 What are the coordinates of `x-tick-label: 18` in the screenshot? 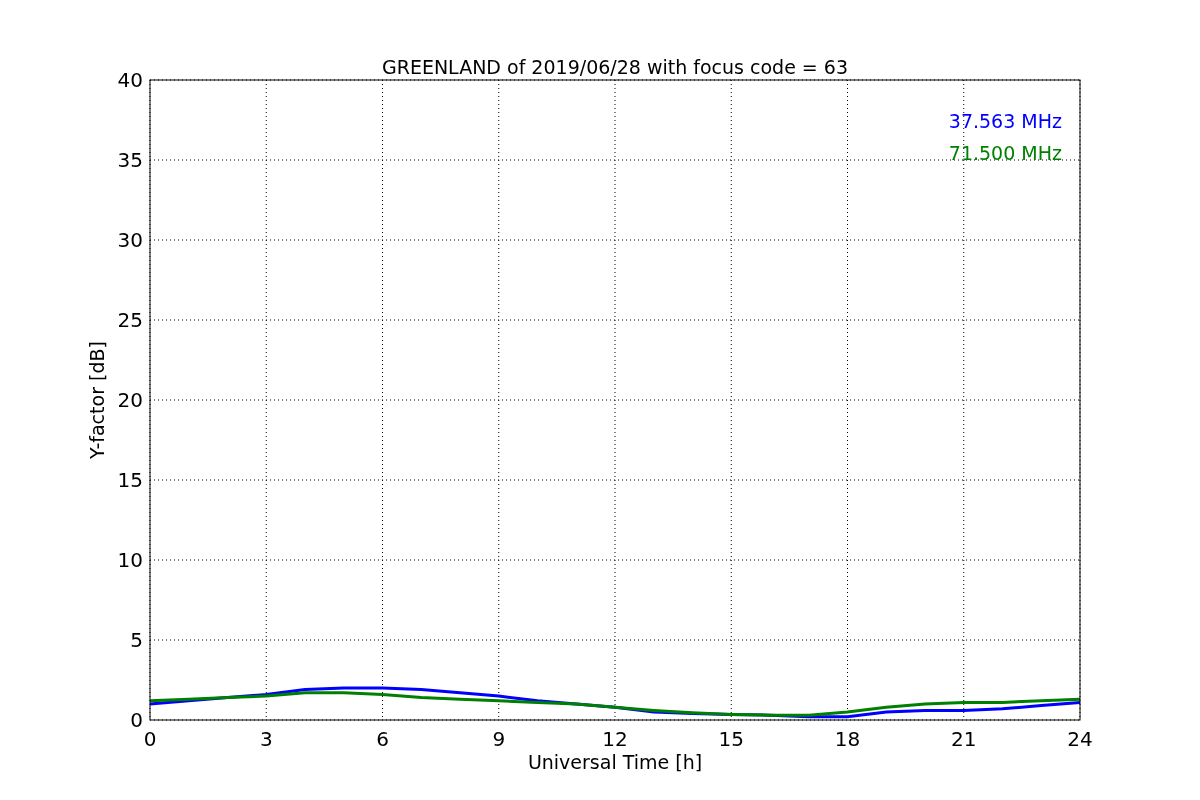 It's located at (847, 739).